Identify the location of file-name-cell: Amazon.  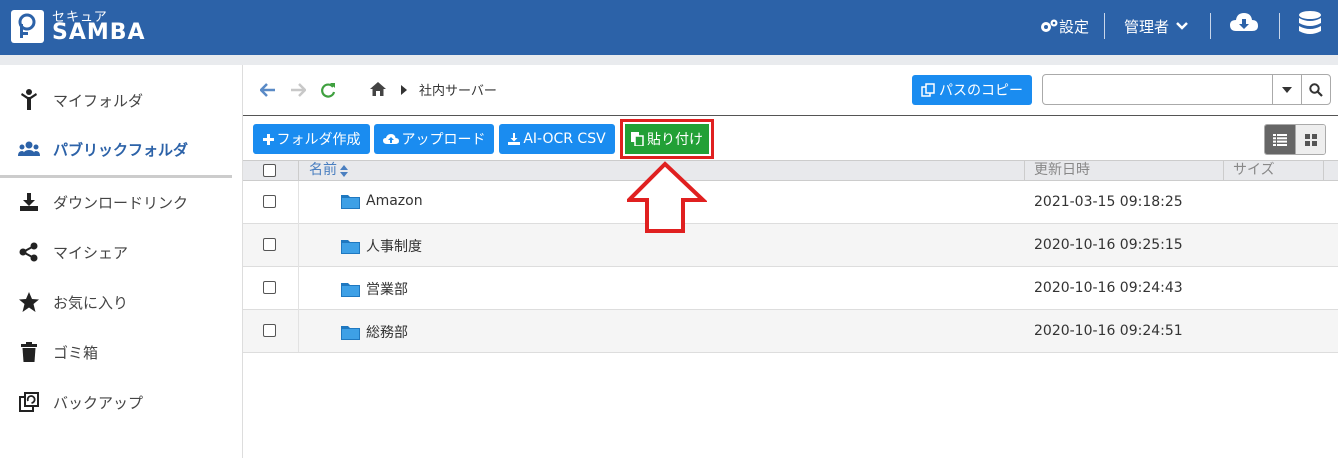
(382, 201).